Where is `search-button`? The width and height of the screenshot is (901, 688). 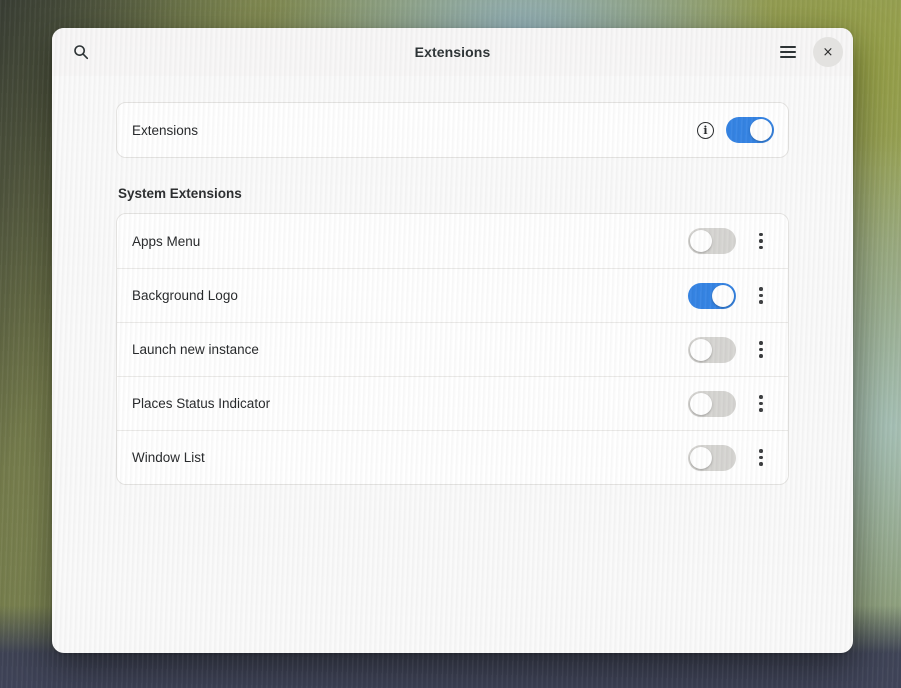 search-button is located at coordinates (81, 52).